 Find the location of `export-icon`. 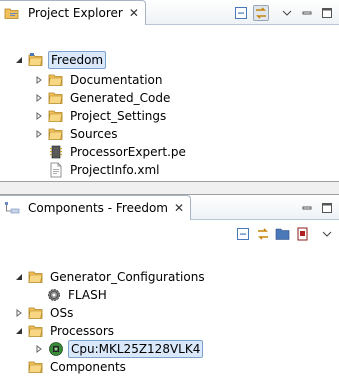

export-icon is located at coordinates (303, 234).